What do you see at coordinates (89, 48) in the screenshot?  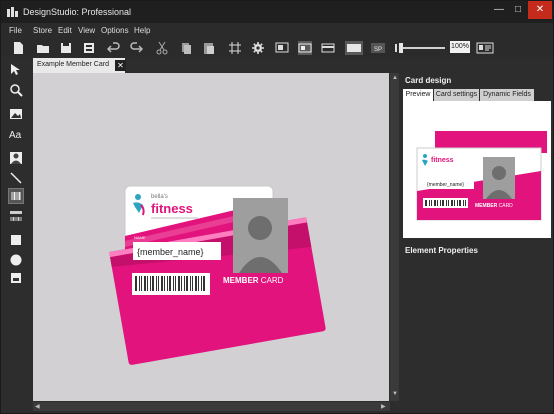 I see `save-all-icon` at bounding box center [89, 48].